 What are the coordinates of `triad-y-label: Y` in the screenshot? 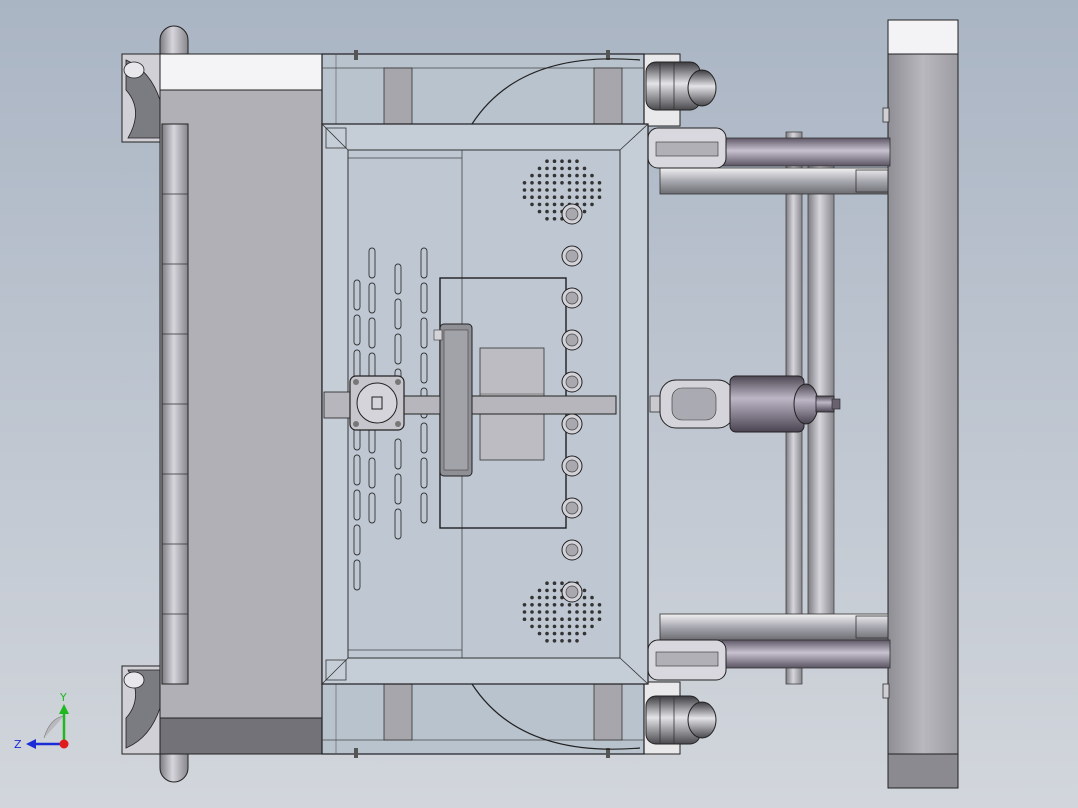 It's located at (63, 697).